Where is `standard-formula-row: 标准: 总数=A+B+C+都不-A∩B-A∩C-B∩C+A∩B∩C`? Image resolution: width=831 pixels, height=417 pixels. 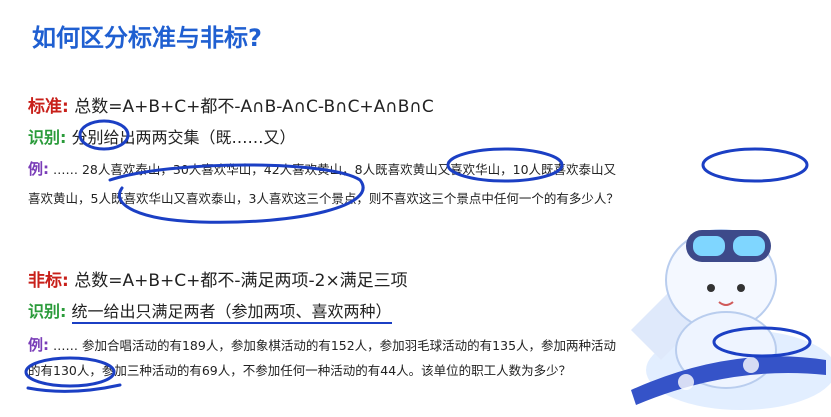 standard-formula-row: 标准: 总数=A+B+C+都不-A∩B-A∩C-B∩C+A∩B∩C is located at coordinates (231, 104).